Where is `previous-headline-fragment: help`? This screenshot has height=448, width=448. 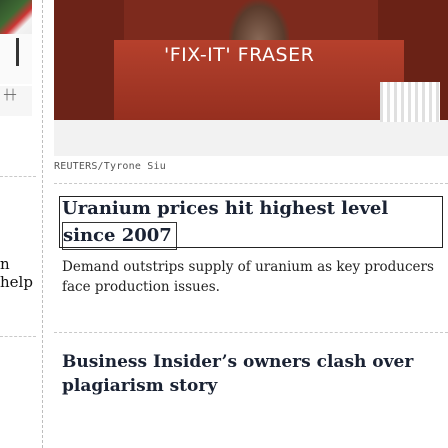 previous-headline-fragment: help is located at coordinates (16, 282).